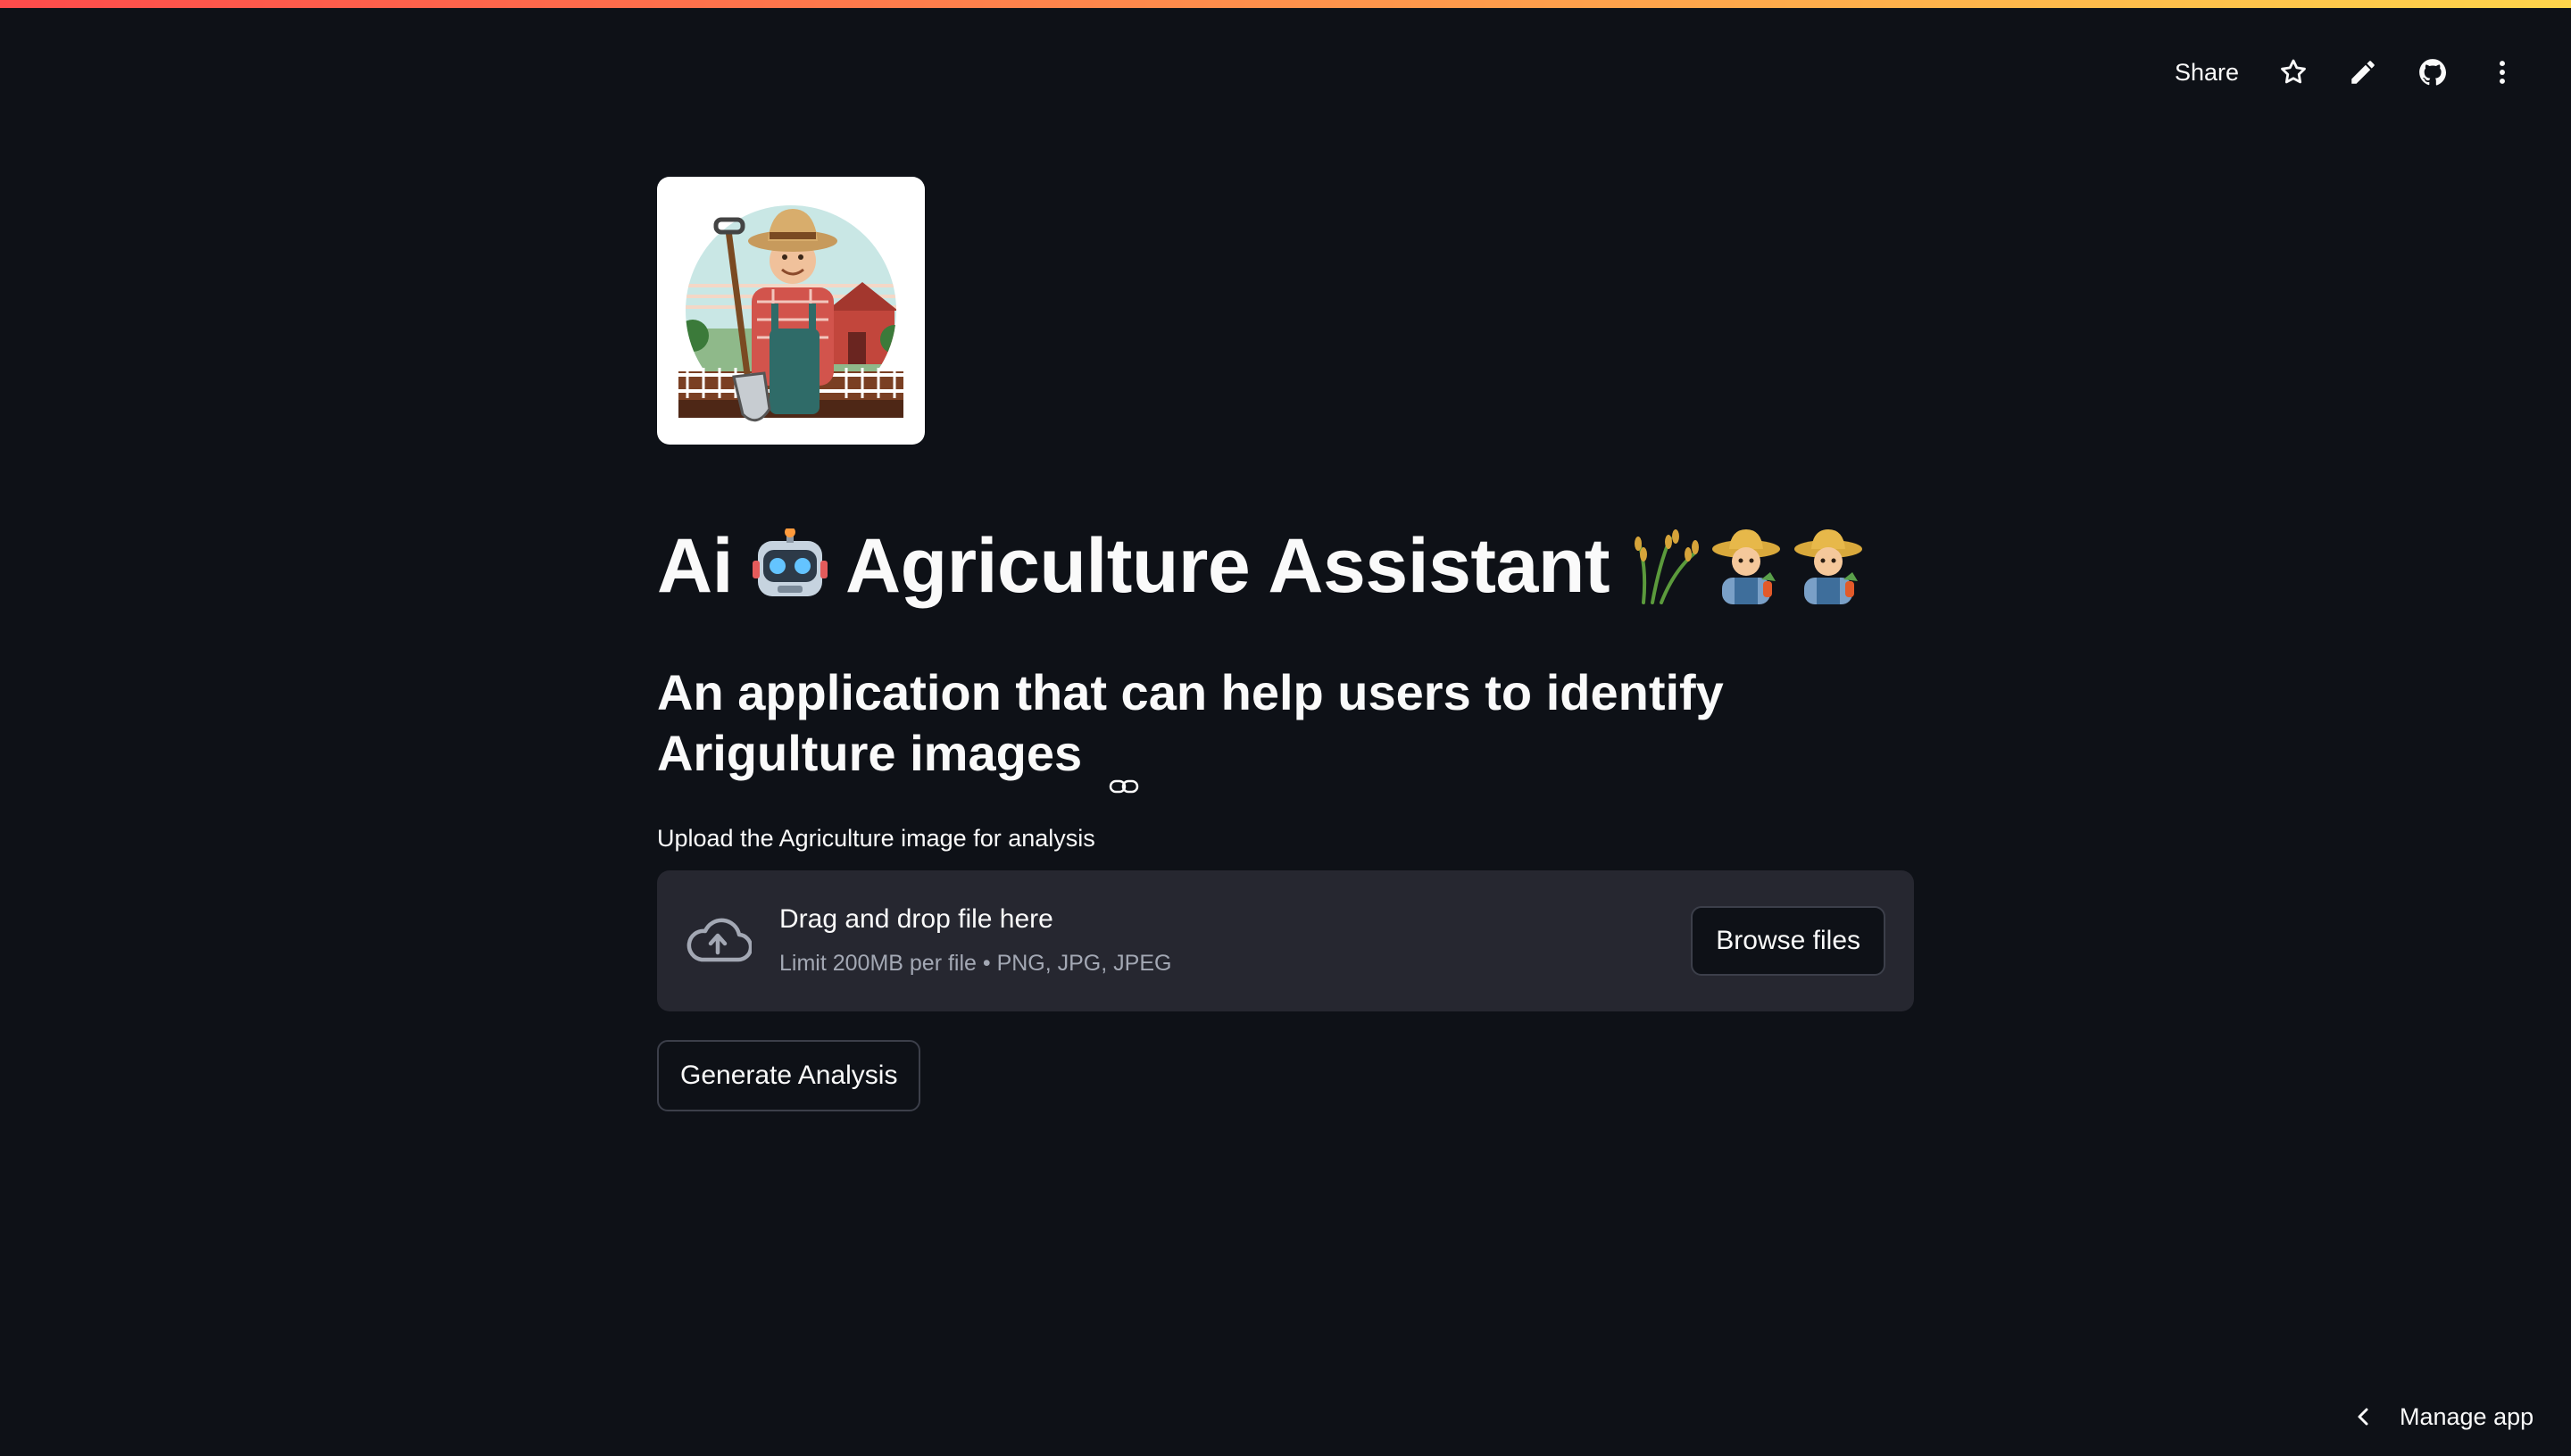 The height and width of the screenshot is (1456, 2571). What do you see at coordinates (791, 311) in the screenshot?
I see `farmer-logo-image` at bounding box center [791, 311].